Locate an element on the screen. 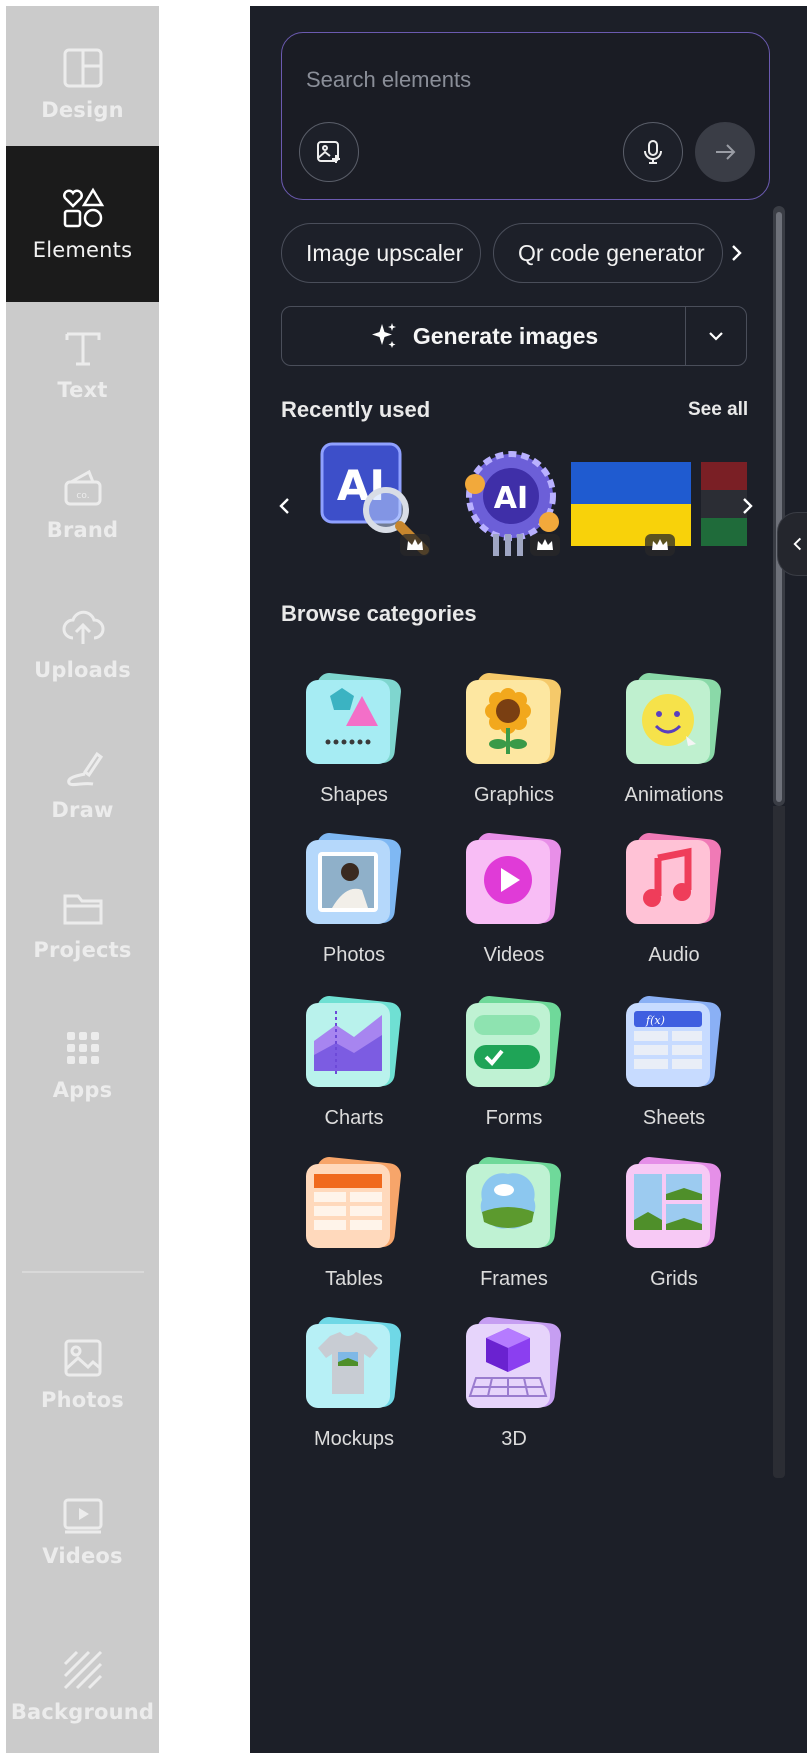 This screenshot has height=1753, width=807. chip-label: Image upscaler is located at coordinates (385, 252).